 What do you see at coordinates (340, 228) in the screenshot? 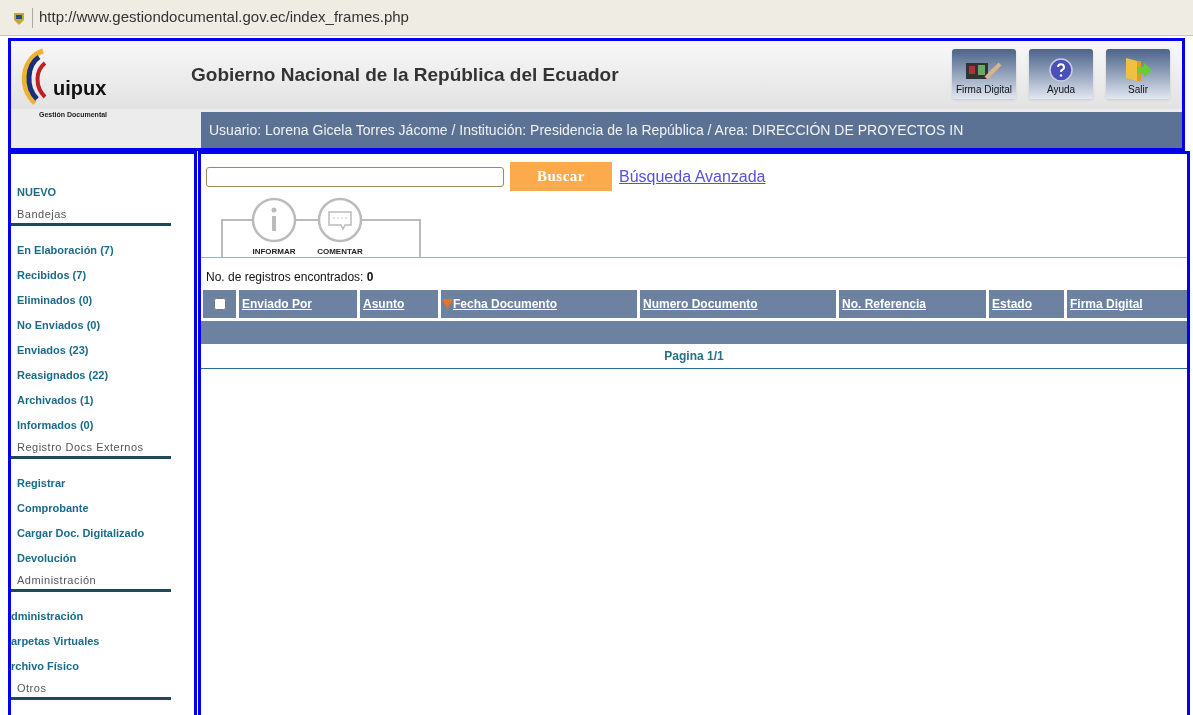
I see `action-button: COMENTAR` at bounding box center [340, 228].